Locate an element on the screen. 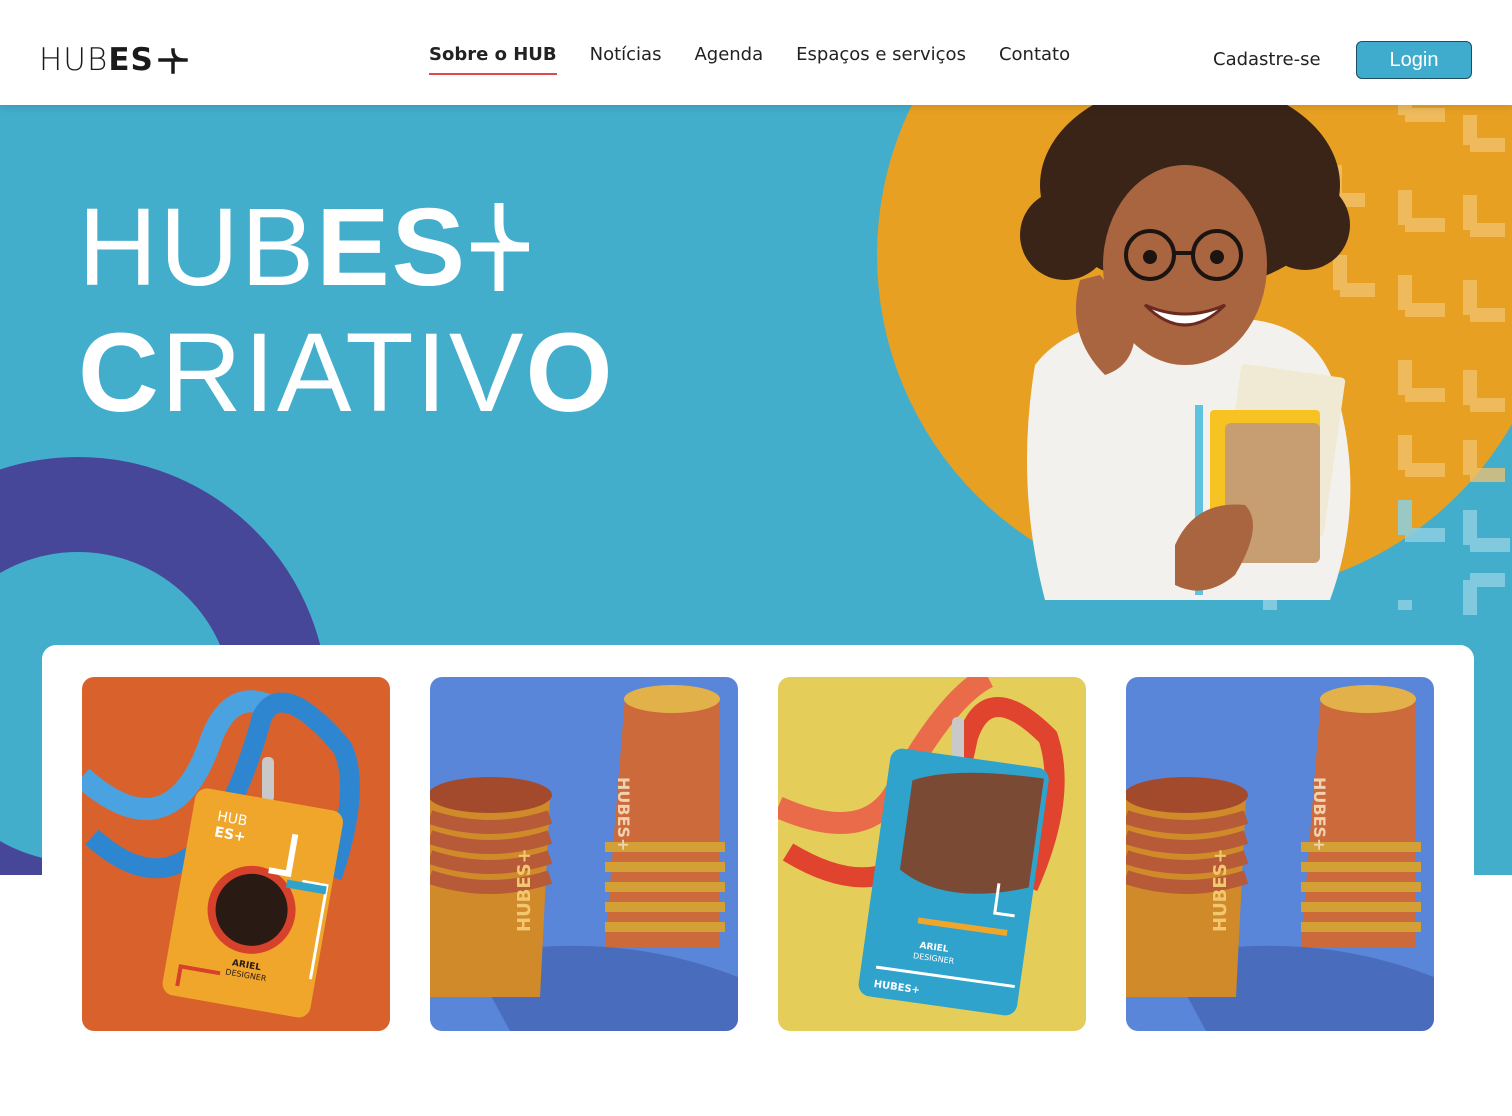 The width and height of the screenshot is (1512, 1116). hero-o-letter: O is located at coordinates (570, 372).